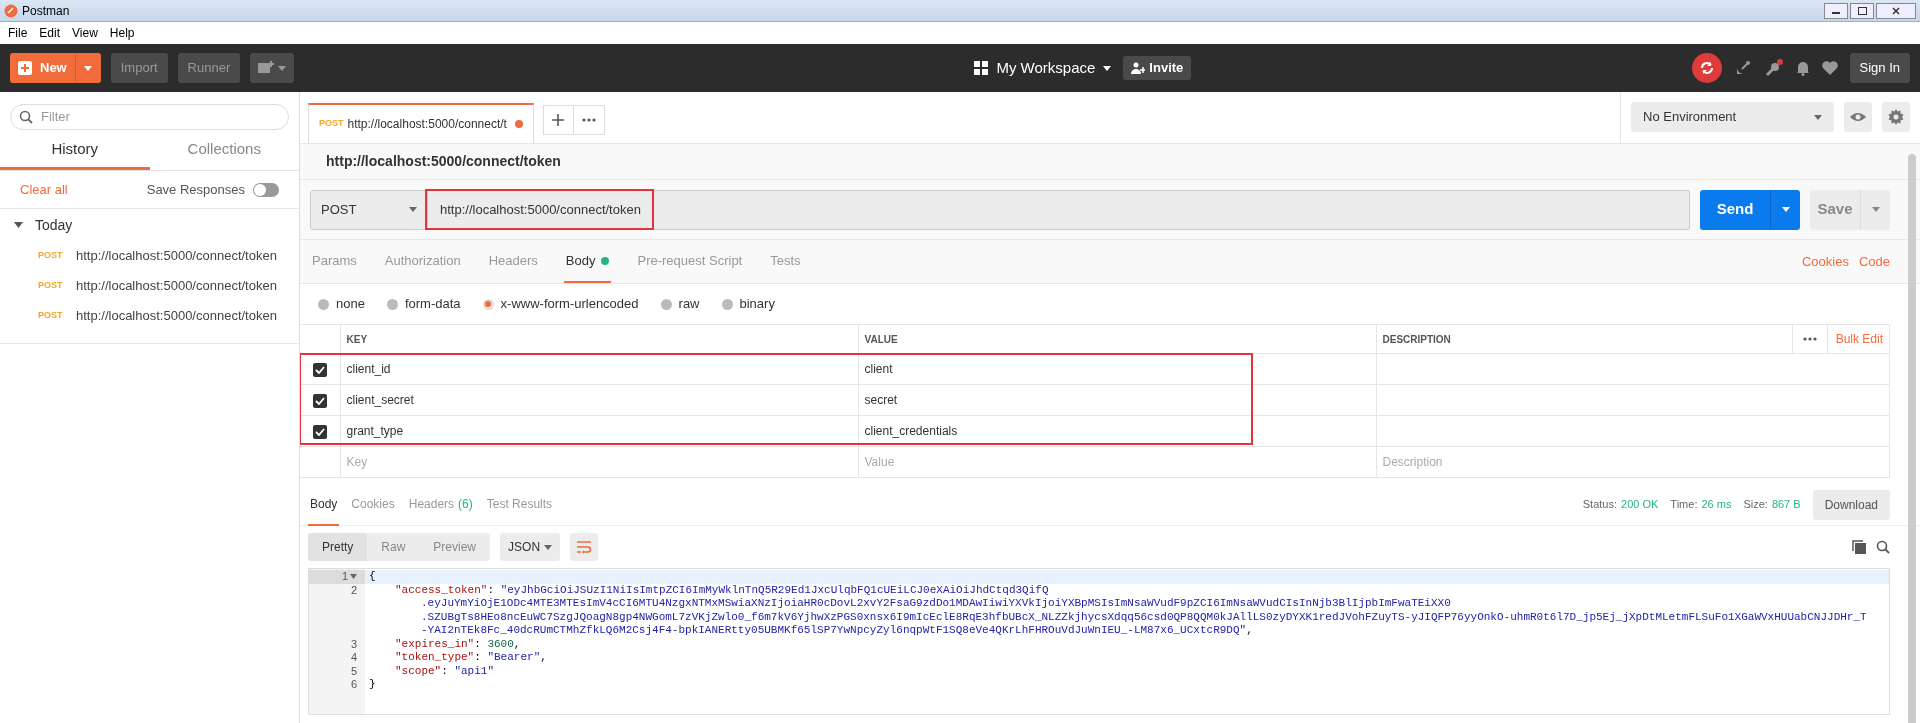  What do you see at coordinates (878, 369) in the screenshot?
I see `table-cell: client` at bounding box center [878, 369].